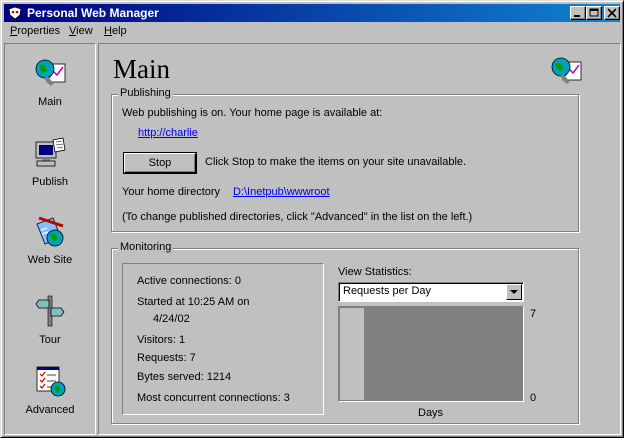  Describe the element at coordinates (141, 69) in the screenshot. I see `page-title: Main` at that location.